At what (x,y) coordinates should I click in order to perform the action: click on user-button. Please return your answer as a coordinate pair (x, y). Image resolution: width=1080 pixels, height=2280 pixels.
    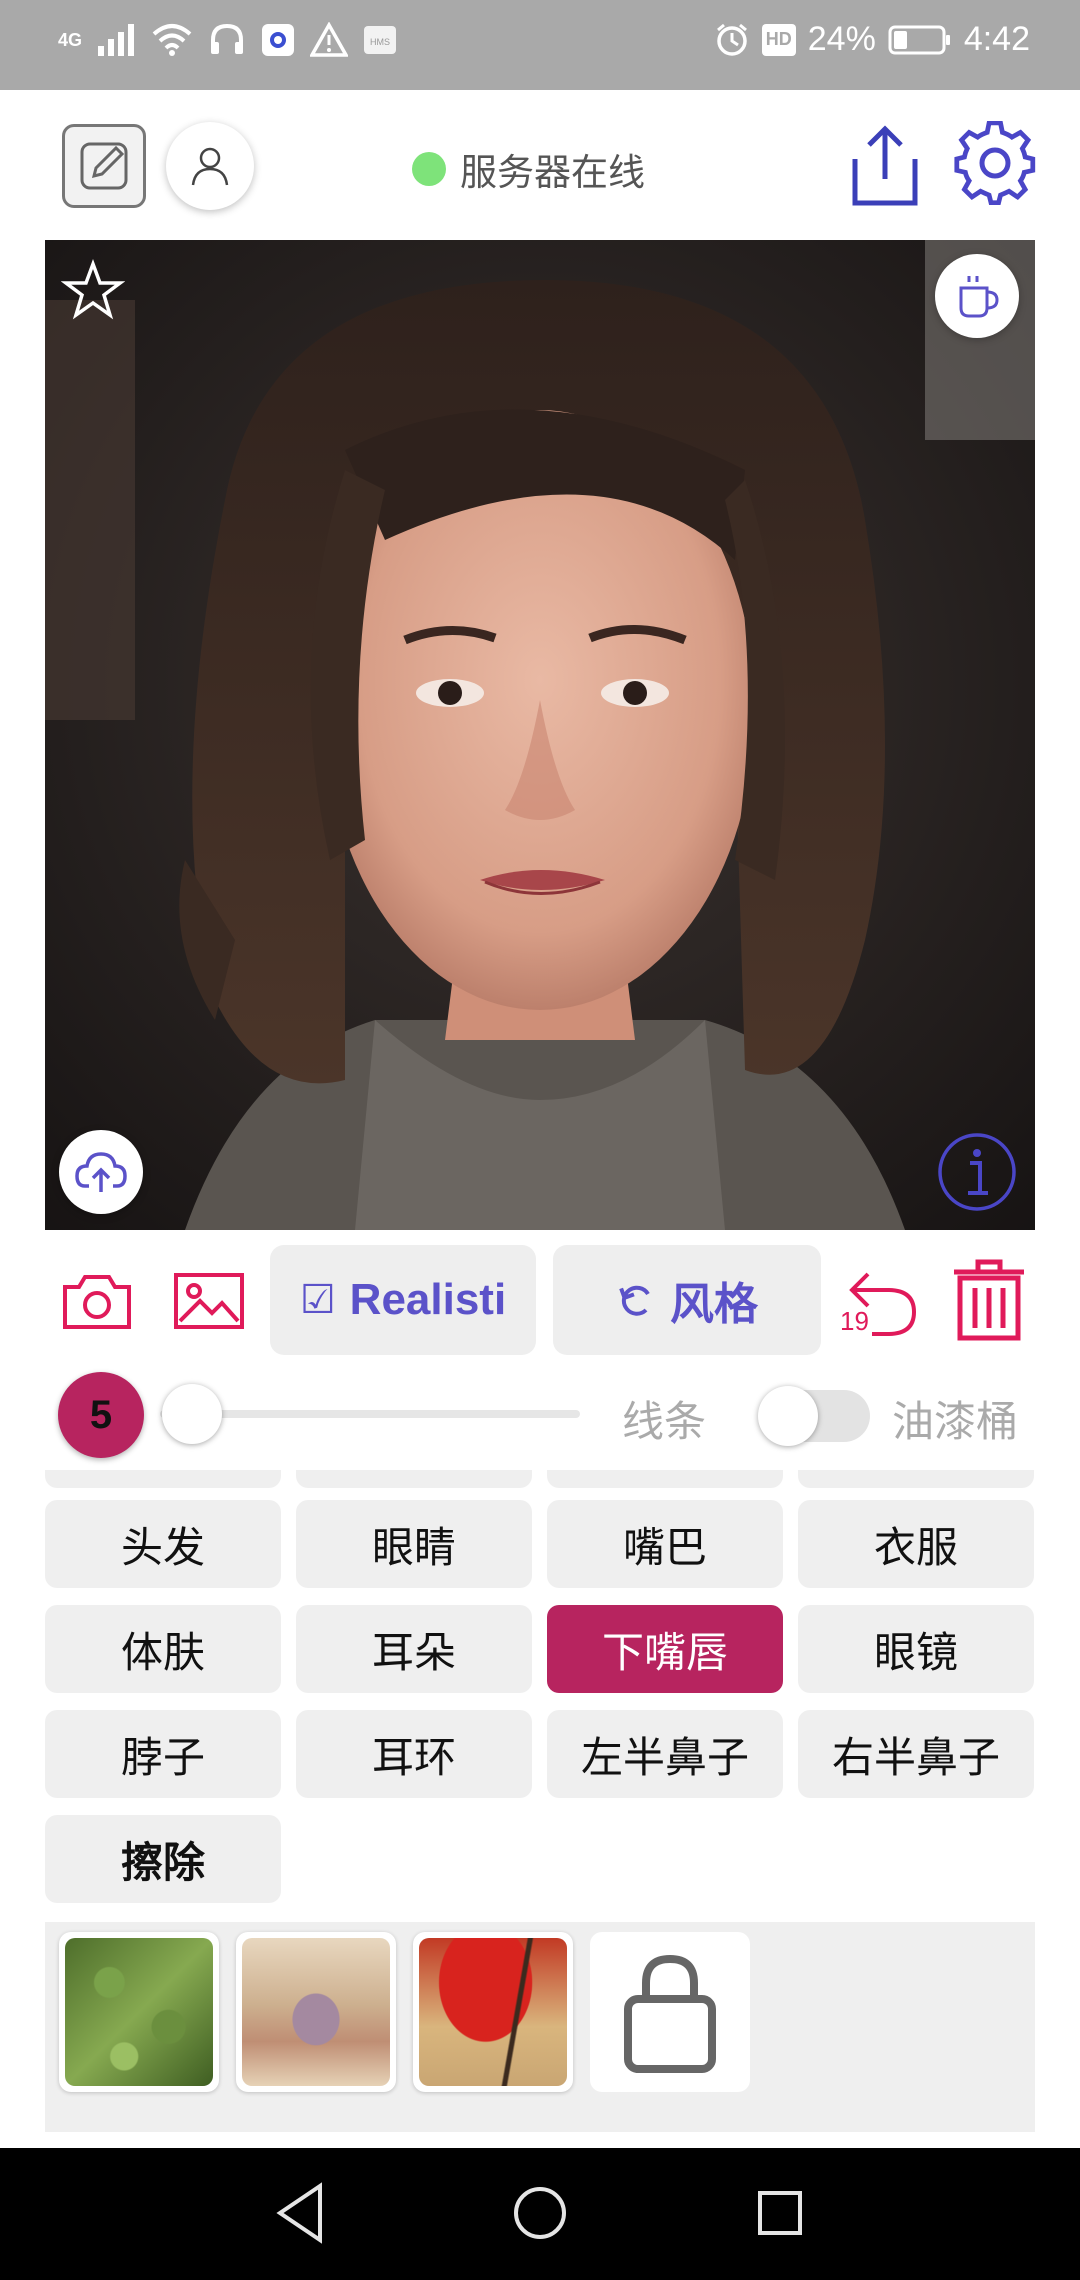
    Looking at the image, I should click on (210, 166).